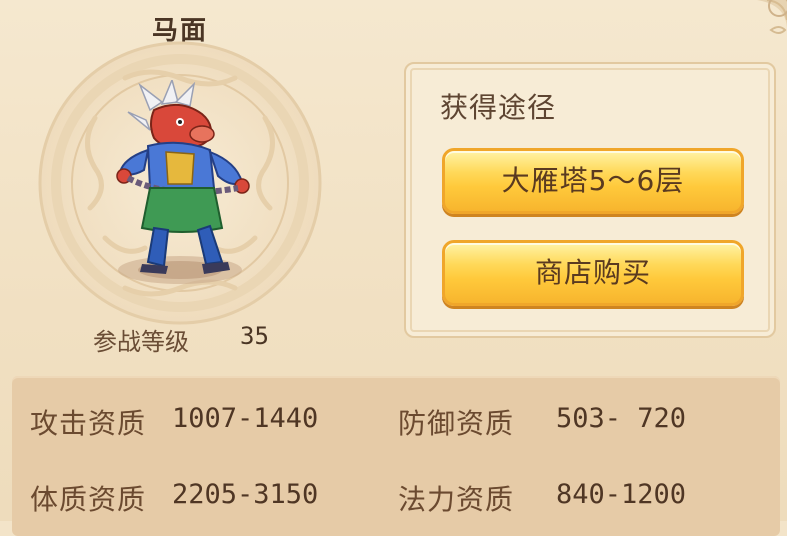 The image size is (787, 536). What do you see at coordinates (88, 423) in the screenshot?
I see `attack-aptitude-label: 攻击资质` at bounding box center [88, 423].